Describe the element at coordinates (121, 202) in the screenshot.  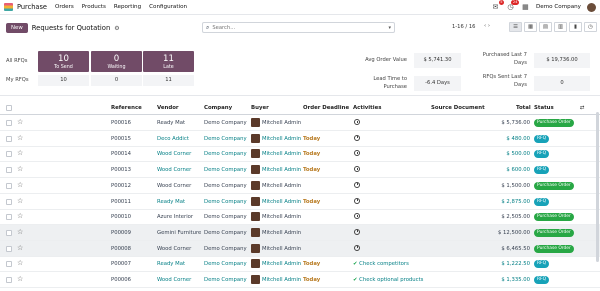
I see `row-reference: P00011` at that location.